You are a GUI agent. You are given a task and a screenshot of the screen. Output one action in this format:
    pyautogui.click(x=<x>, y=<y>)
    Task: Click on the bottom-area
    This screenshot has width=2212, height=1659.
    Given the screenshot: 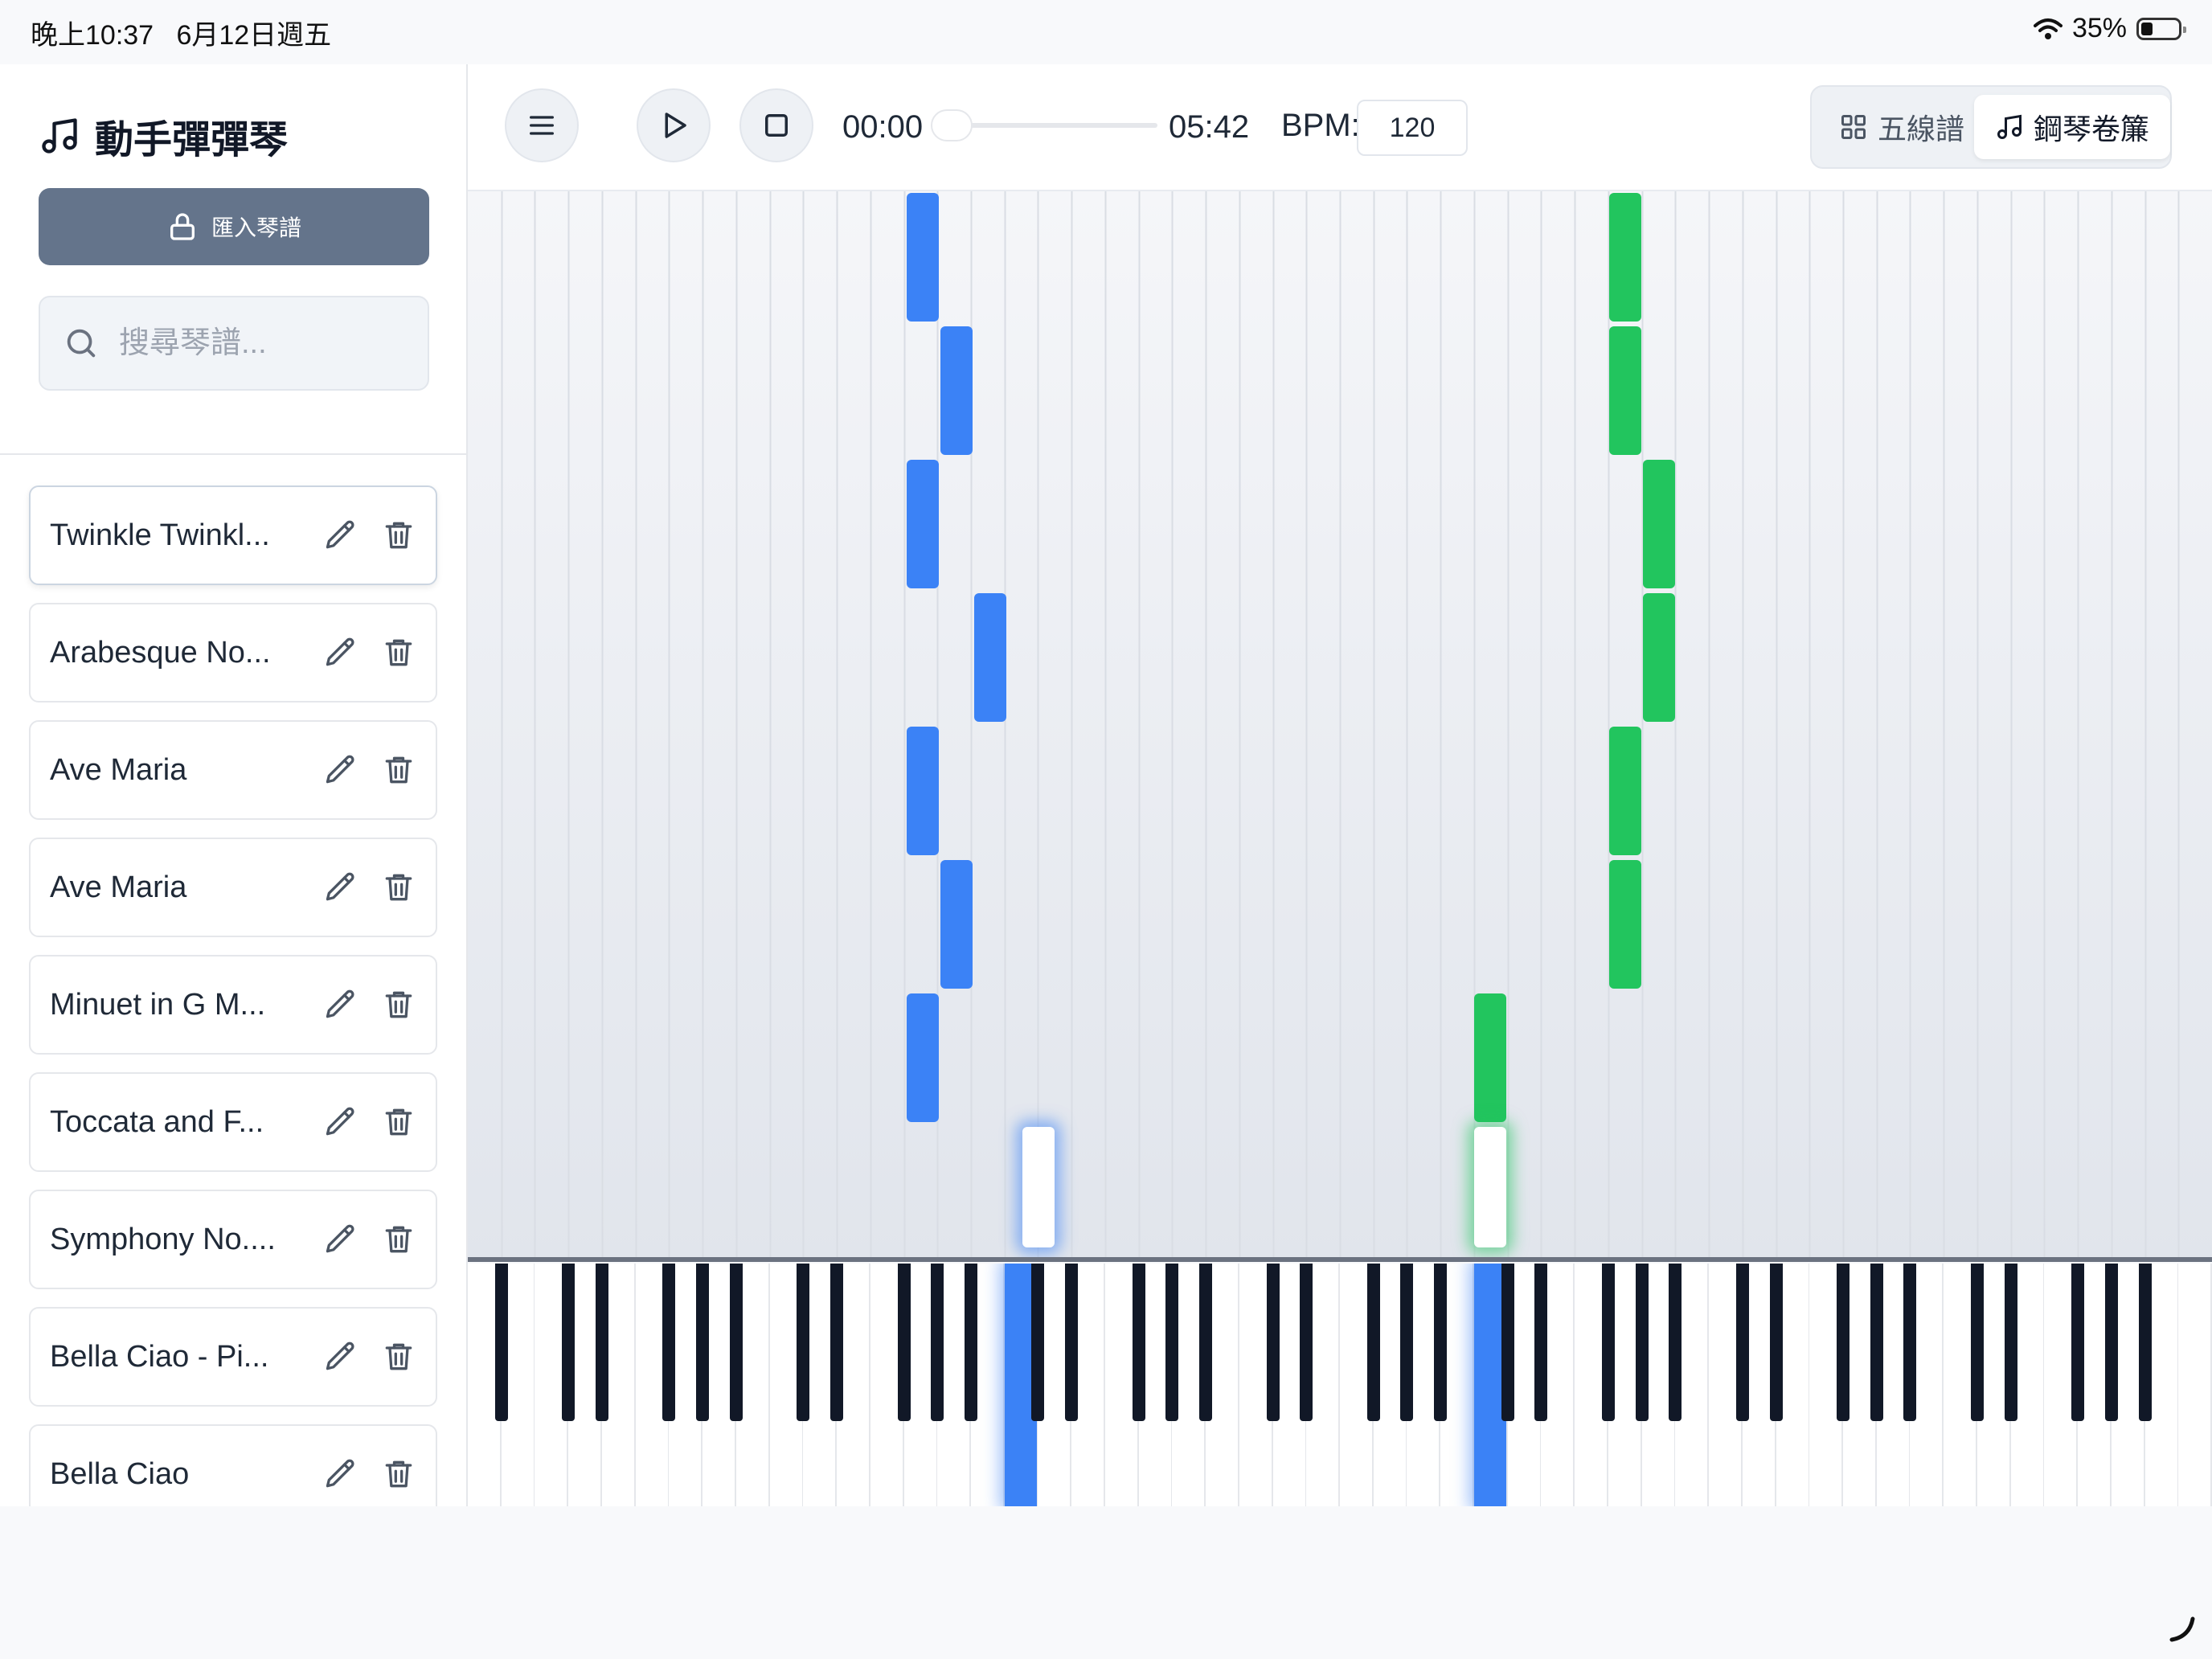 What is the action you would take?
    pyautogui.click(x=1106, y=1582)
    